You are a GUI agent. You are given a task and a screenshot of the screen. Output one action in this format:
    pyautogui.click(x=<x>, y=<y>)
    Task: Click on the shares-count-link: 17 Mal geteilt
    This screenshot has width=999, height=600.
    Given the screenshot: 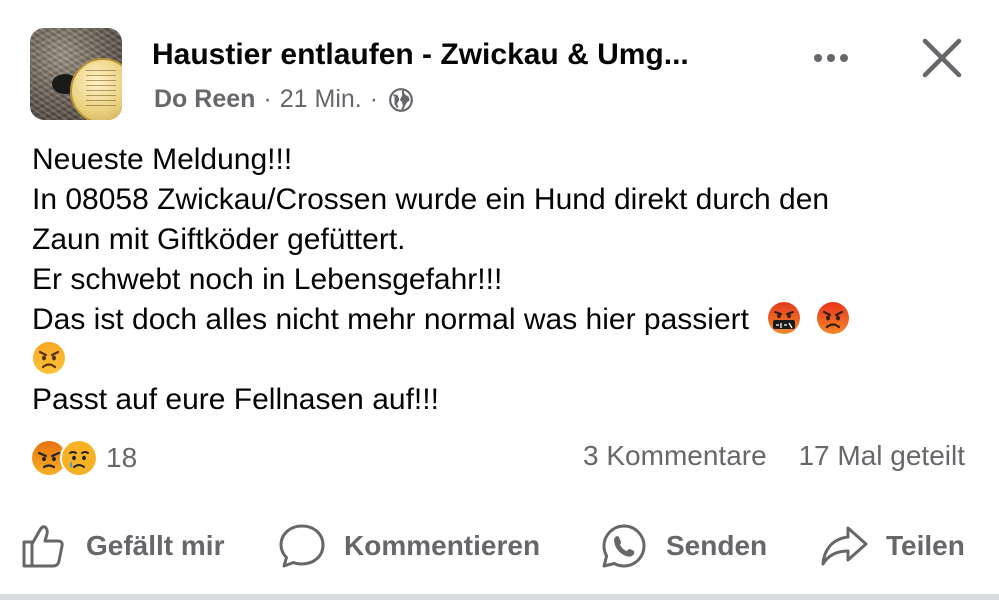 What is the action you would take?
    pyautogui.click(x=881, y=455)
    